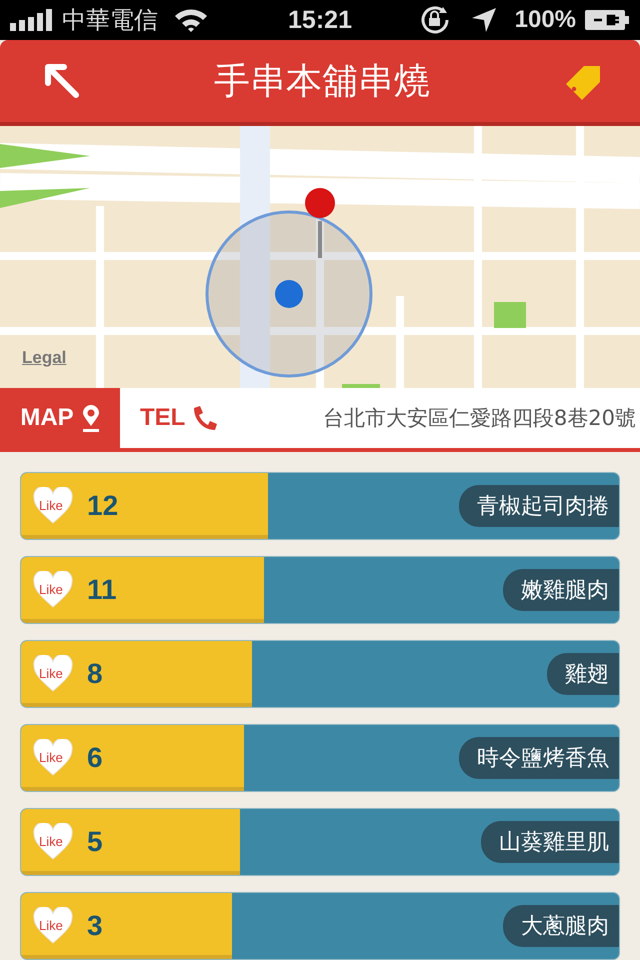 This screenshot has width=640, height=960. Describe the element at coordinates (91, 418) in the screenshot. I see `location-pin-icon` at that location.